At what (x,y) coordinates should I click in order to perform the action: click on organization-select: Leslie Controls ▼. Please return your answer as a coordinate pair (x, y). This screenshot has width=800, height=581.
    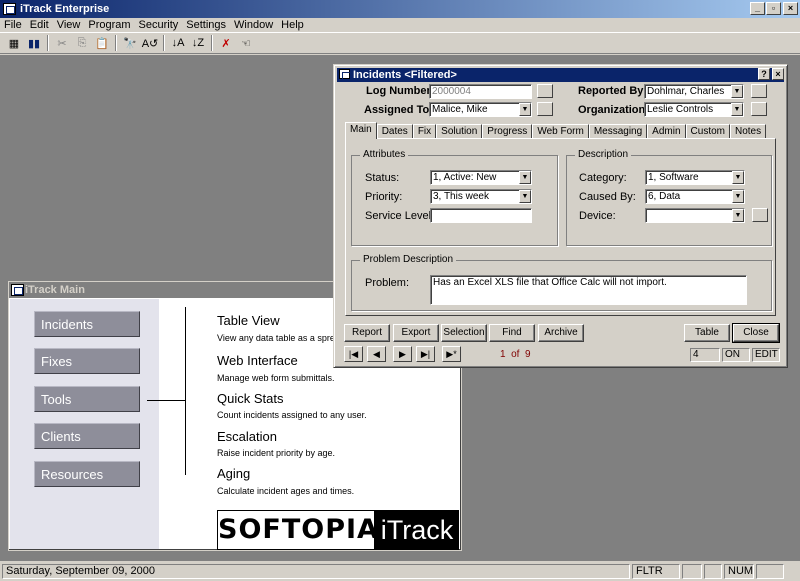
    Looking at the image, I should click on (694, 109).